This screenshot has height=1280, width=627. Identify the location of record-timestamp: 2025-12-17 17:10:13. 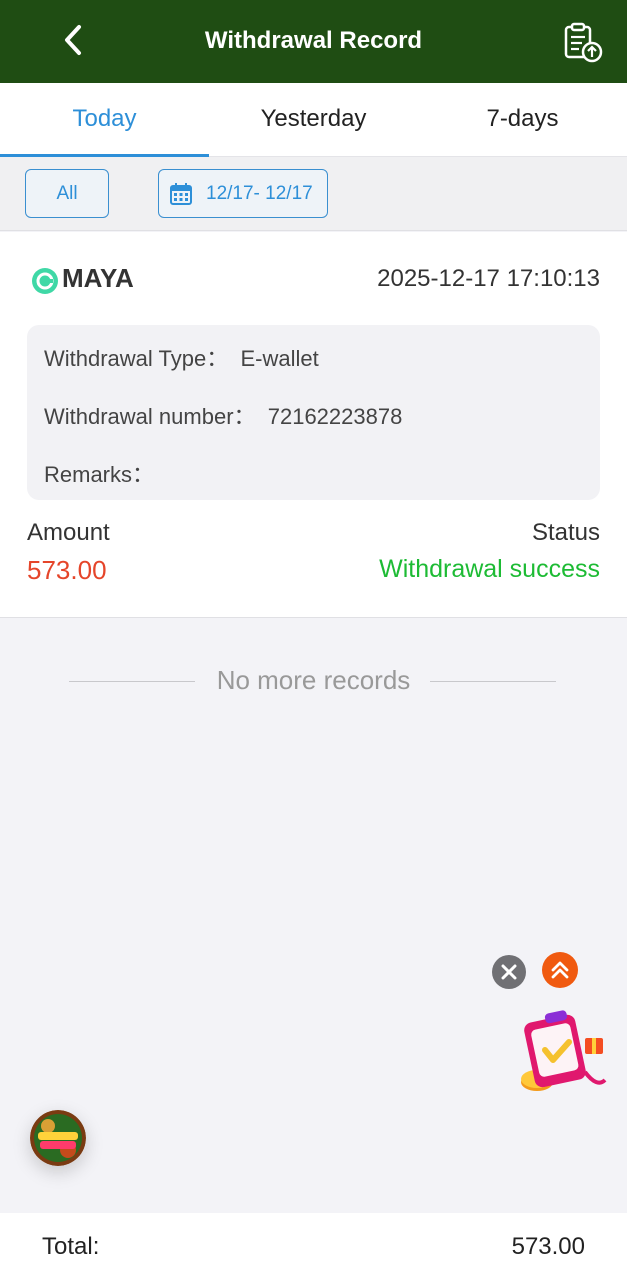
(488, 278).